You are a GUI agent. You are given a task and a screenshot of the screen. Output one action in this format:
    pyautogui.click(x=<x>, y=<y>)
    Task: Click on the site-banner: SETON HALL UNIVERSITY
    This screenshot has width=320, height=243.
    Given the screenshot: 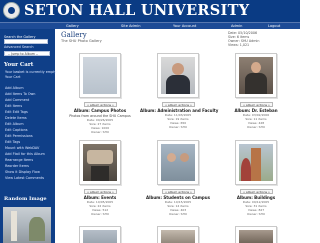 What is the action you would take?
    pyautogui.click(x=150, y=11)
    